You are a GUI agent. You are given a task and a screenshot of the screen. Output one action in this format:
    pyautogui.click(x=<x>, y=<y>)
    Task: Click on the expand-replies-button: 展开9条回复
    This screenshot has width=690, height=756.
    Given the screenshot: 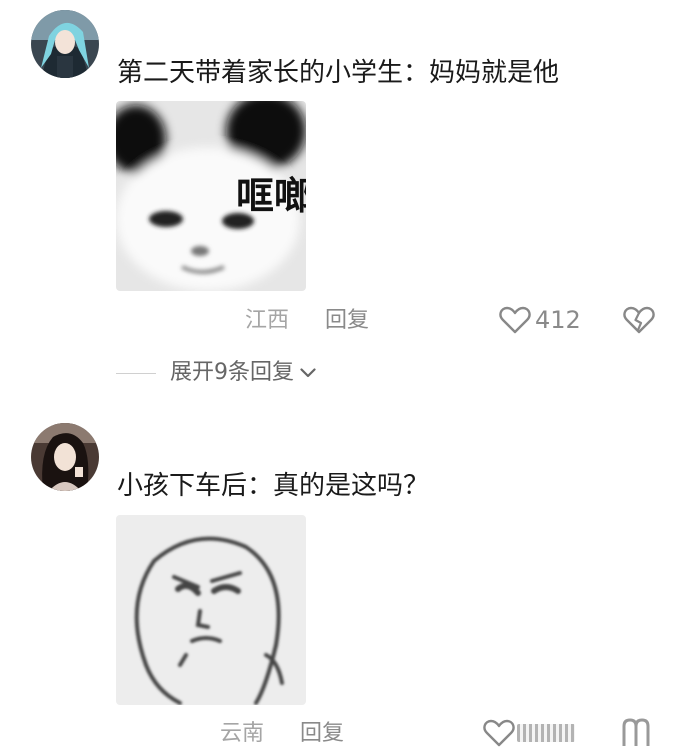 What is the action you would take?
    pyautogui.click(x=216, y=373)
    